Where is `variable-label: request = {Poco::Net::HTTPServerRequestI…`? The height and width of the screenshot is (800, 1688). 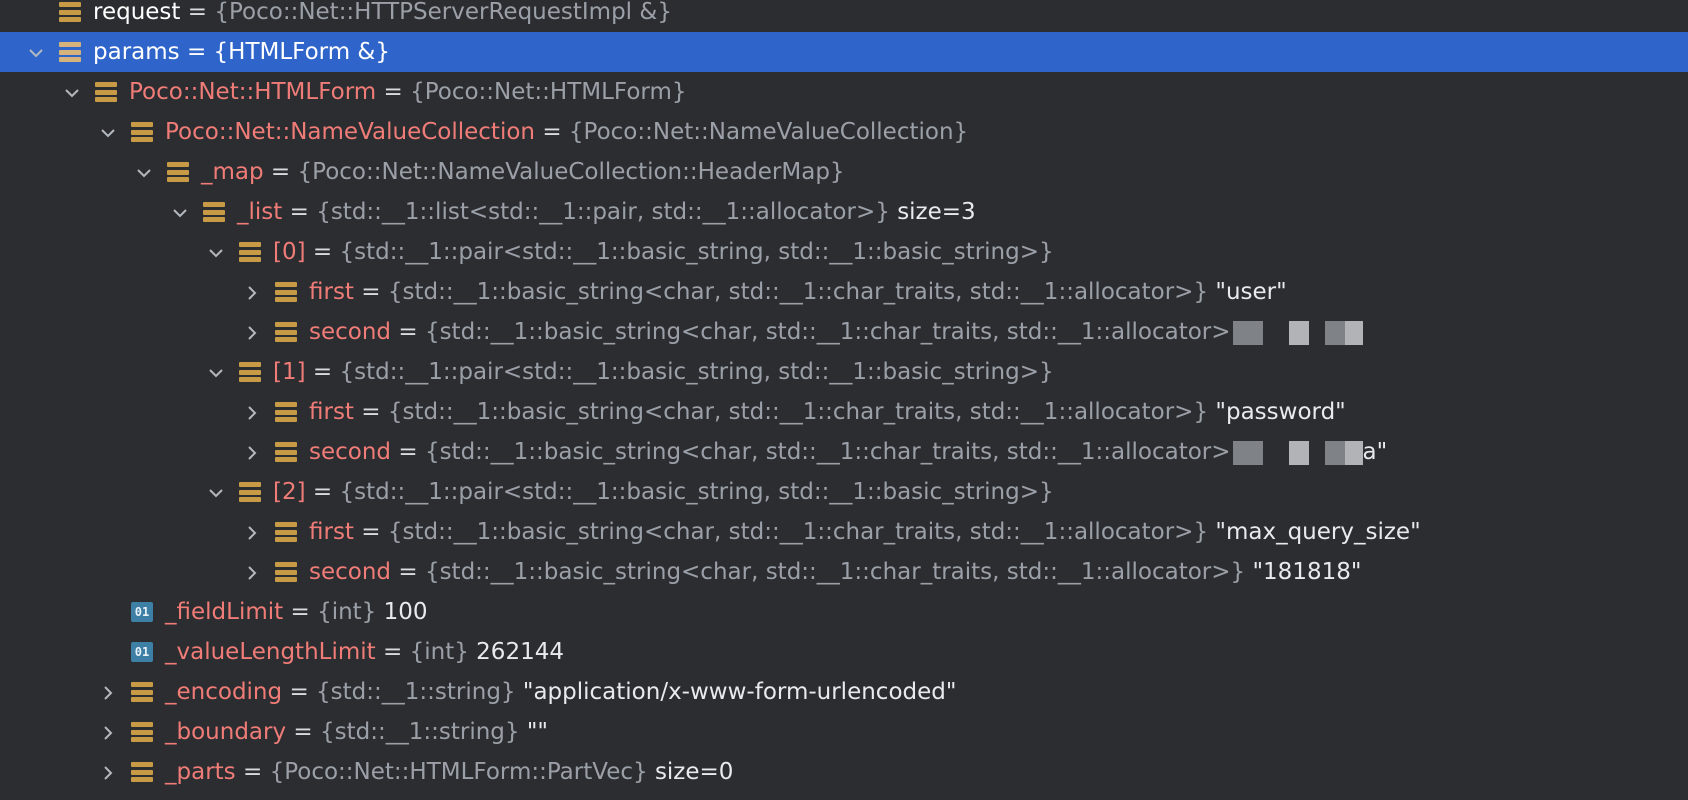 variable-label: request = {Poco::Net::HTTPServerRequestI… is located at coordinates (382, 16).